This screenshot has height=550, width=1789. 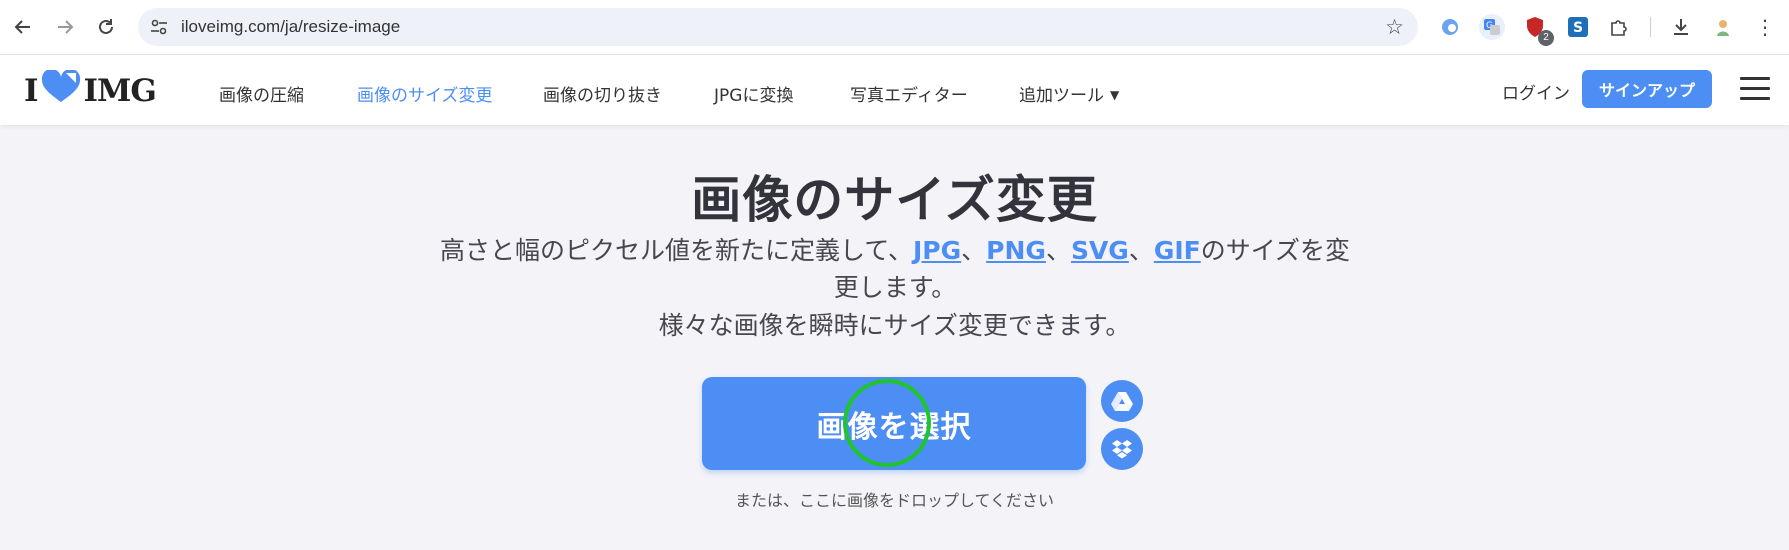 What do you see at coordinates (909, 93) in the screenshot?
I see `nav-photo-editor: 写真エディター` at bounding box center [909, 93].